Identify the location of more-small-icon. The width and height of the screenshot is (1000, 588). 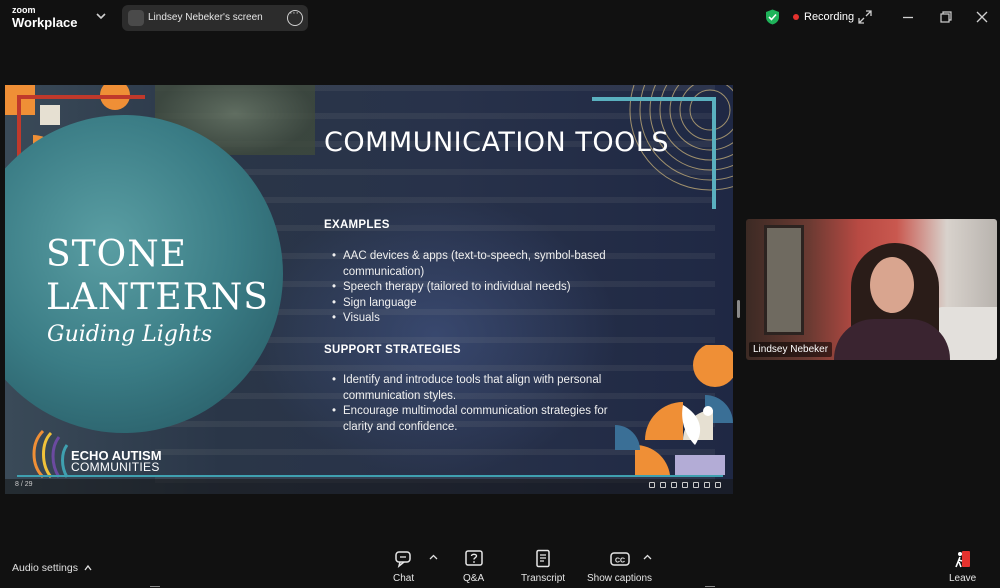
(707, 485).